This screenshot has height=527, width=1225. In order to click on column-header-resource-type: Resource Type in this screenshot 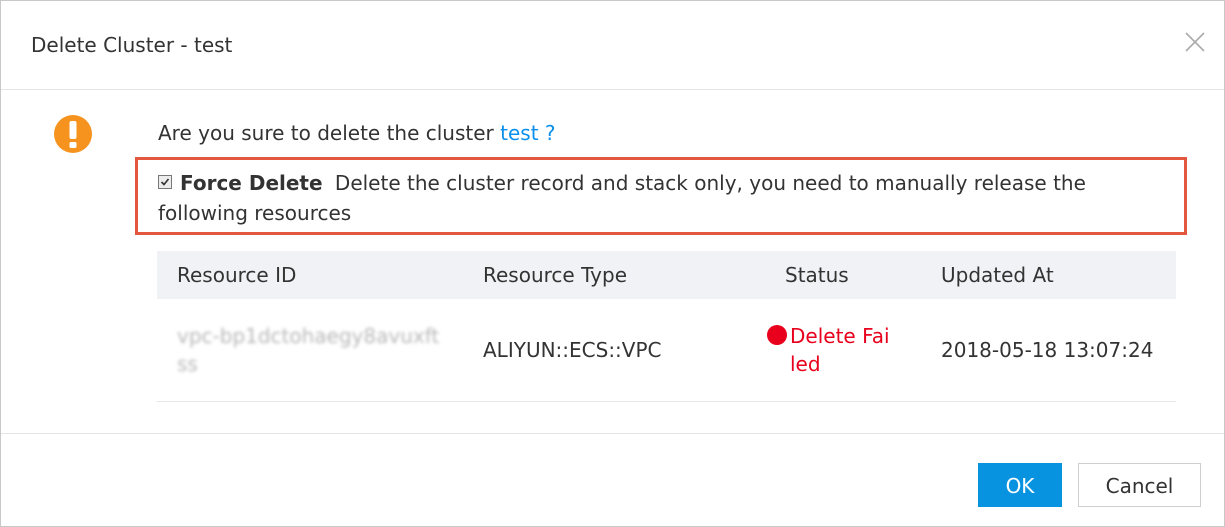, I will do `click(614, 275)`.